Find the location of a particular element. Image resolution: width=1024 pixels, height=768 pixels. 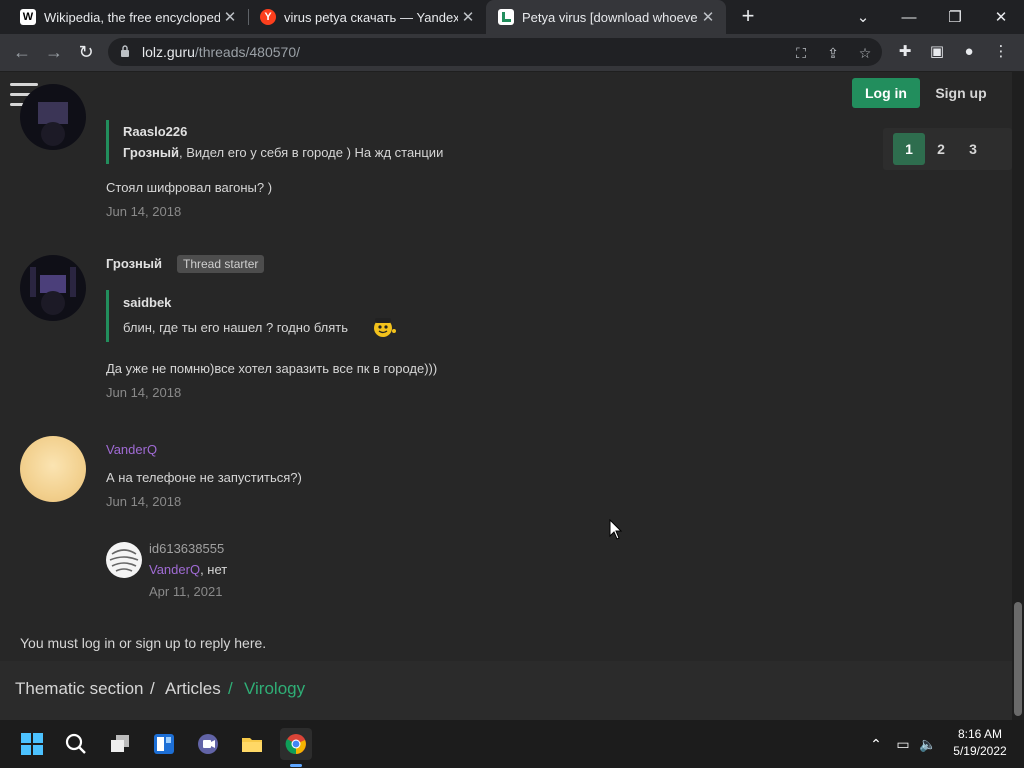

wikipedia-icon: W is located at coordinates (28, 17).